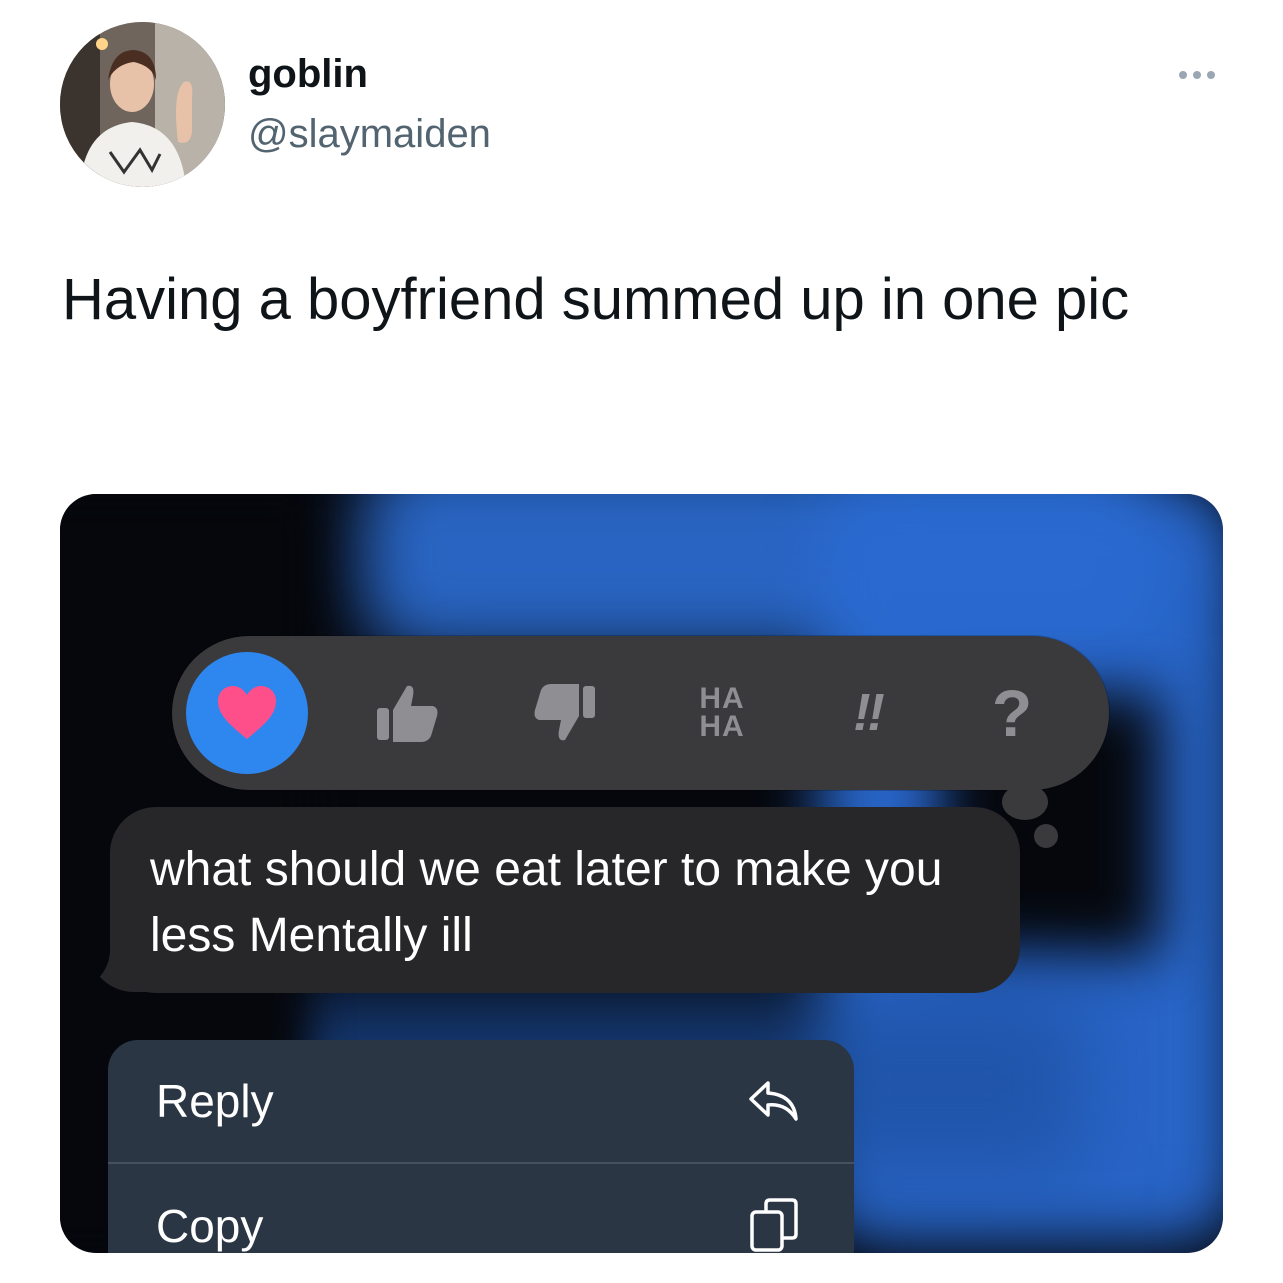 The width and height of the screenshot is (1283, 1283). What do you see at coordinates (774, 1225) in the screenshot?
I see `copy-icon` at bounding box center [774, 1225].